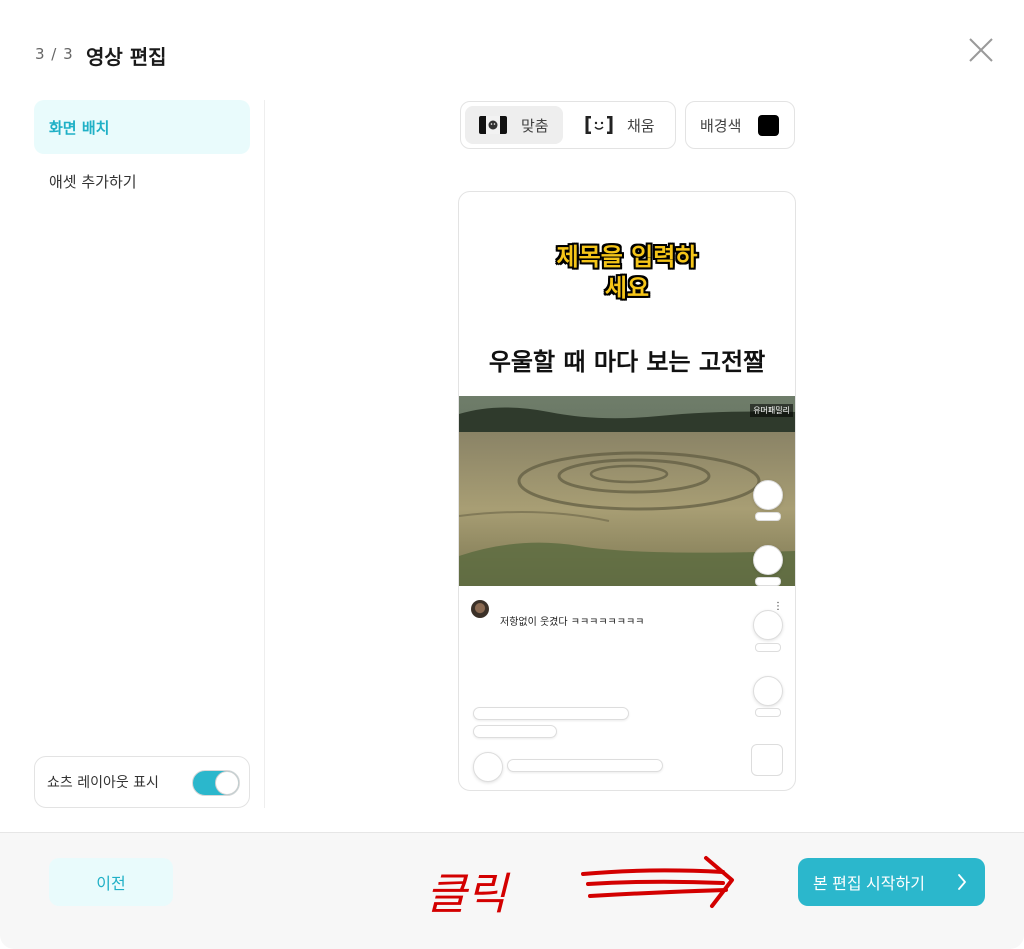 The width and height of the screenshot is (1024, 949). I want to click on preview-subtitle: 우울할 때 마다 보는 고전짤, so click(627, 362).